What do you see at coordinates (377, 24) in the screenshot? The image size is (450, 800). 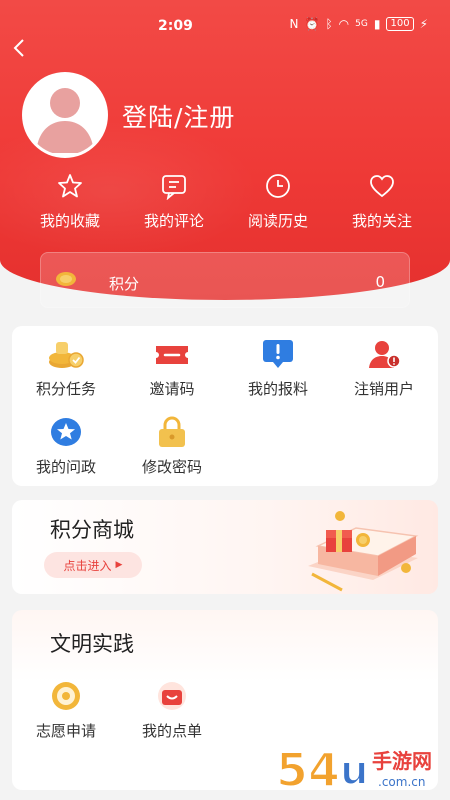 I see `signal-icon: ▮` at bounding box center [377, 24].